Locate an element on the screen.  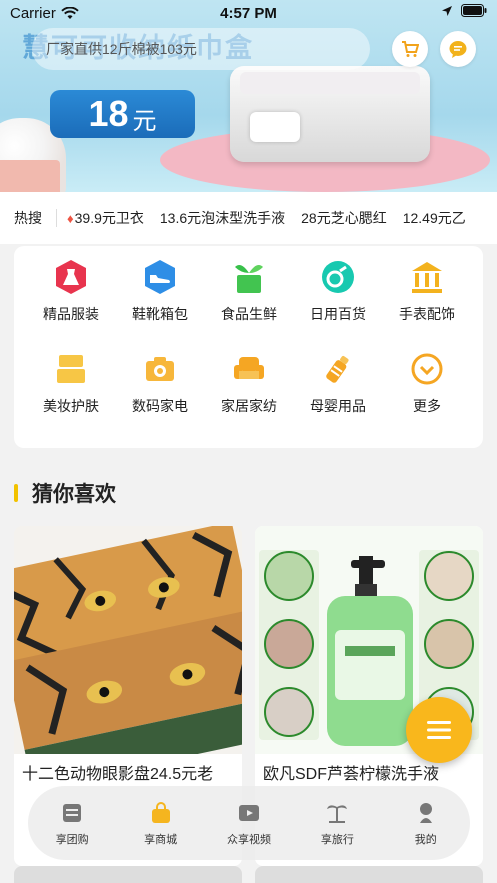
category-item: 手表配饰 is located at coordinates (427, 291).